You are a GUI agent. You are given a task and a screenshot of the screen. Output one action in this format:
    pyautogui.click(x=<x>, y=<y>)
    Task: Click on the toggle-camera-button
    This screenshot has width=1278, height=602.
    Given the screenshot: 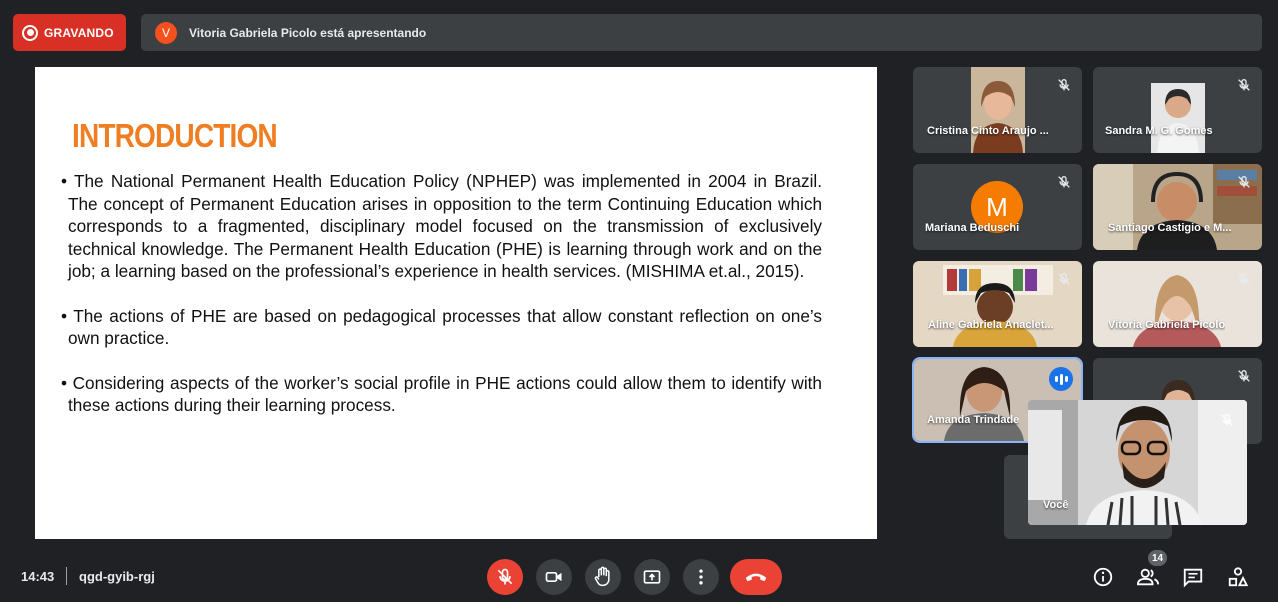 What is the action you would take?
    pyautogui.click(x=554, y=577)
    